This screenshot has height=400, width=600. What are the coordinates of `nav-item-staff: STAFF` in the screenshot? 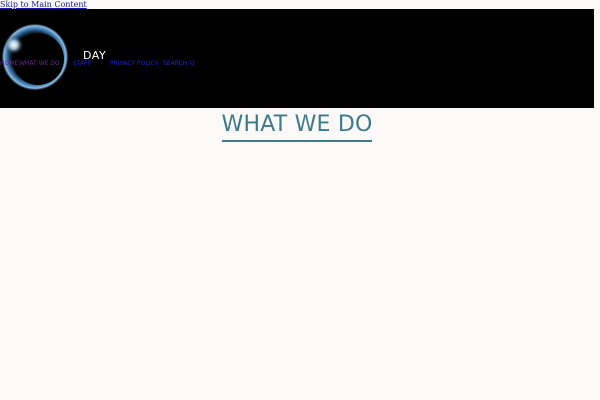 It's located at (82, 64).